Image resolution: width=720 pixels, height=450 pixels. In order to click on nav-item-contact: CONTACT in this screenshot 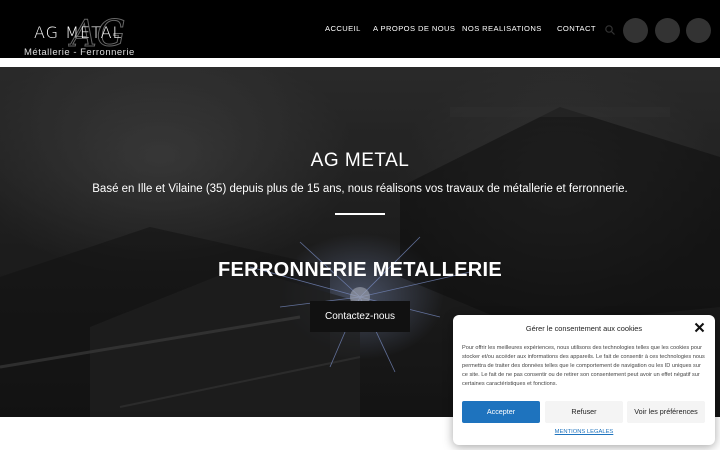, I will do `click(576, 31)`.